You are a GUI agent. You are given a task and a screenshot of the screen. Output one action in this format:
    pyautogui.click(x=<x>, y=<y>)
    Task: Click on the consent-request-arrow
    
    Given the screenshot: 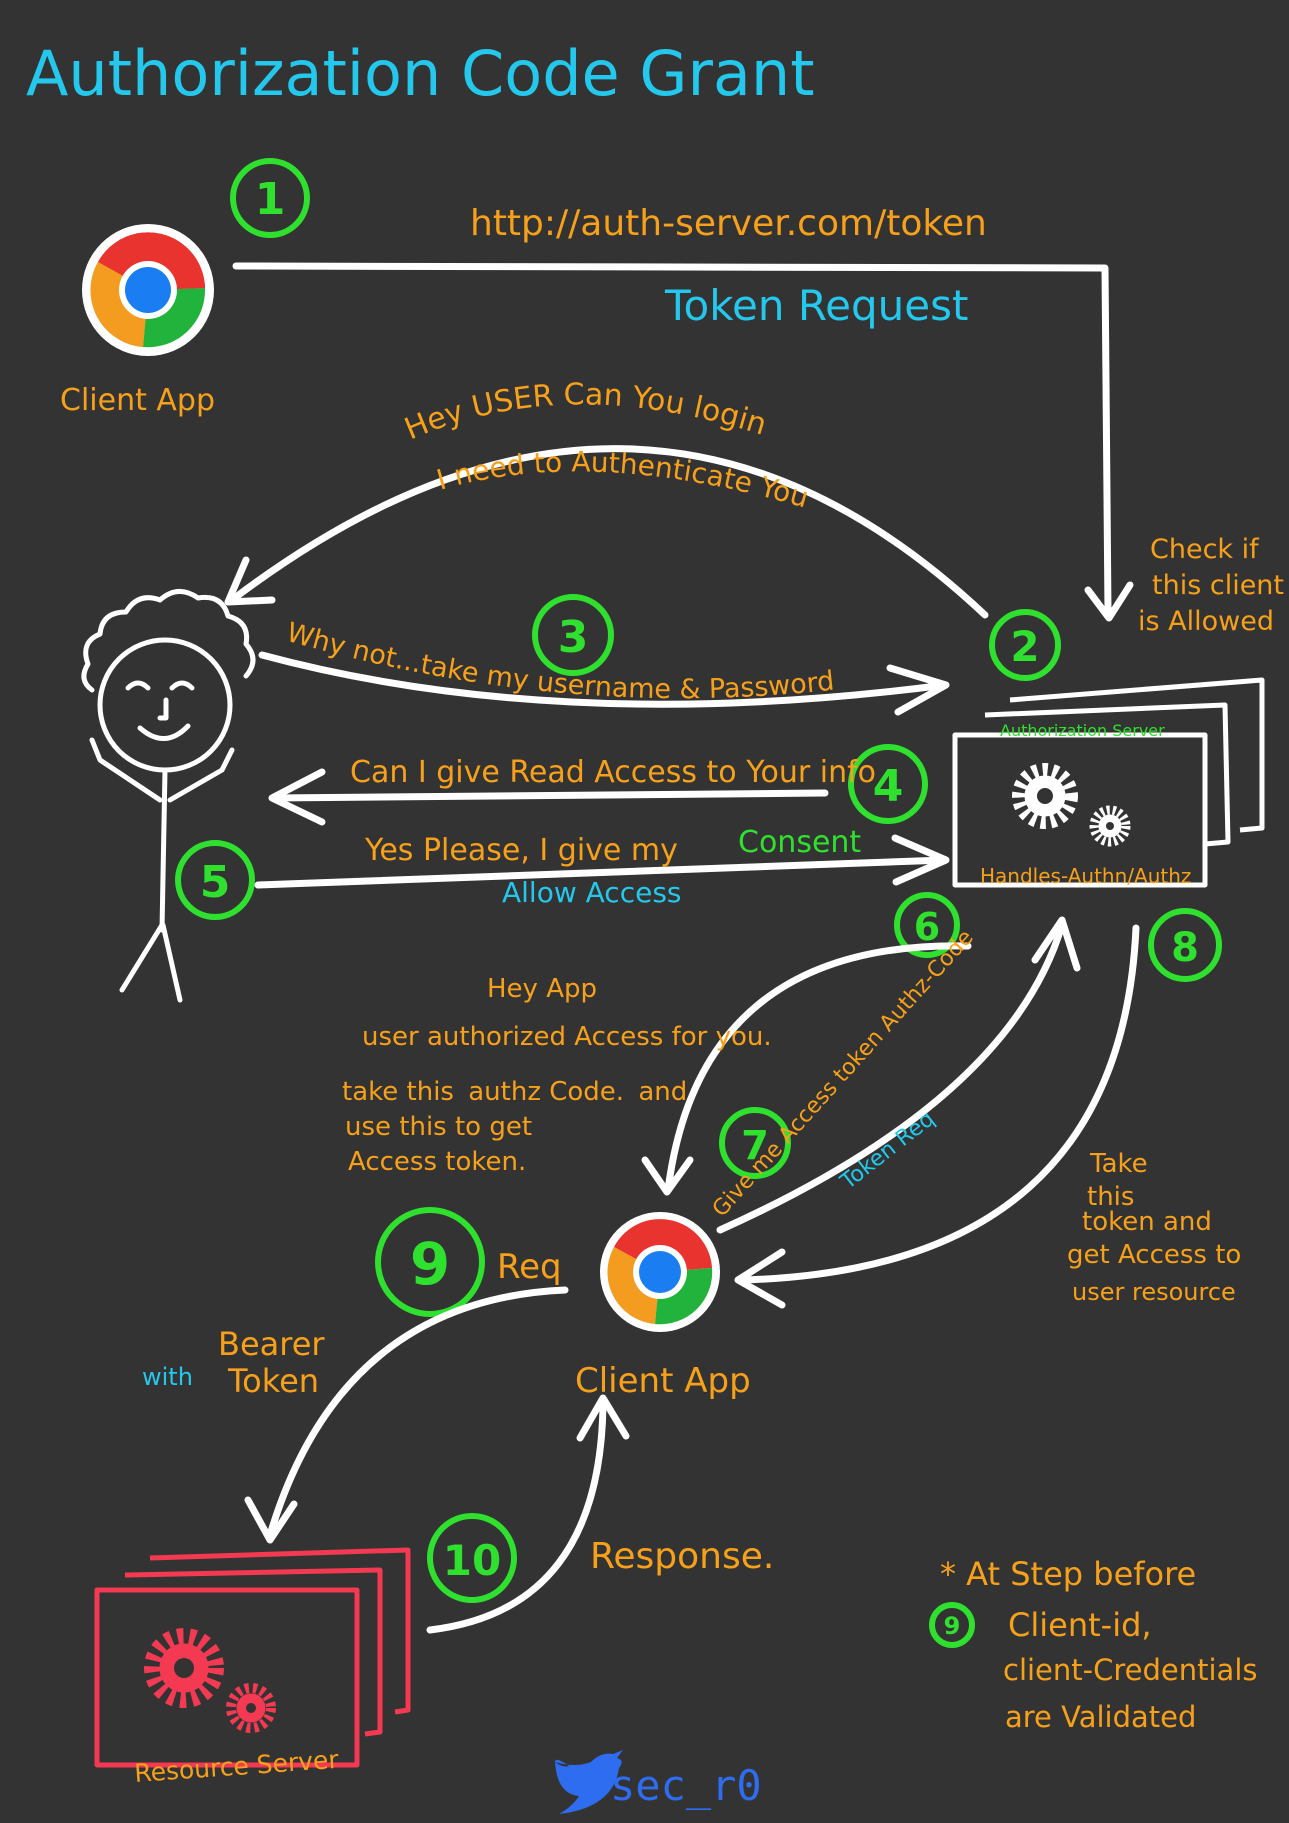 What is the action you would take?
    pyautogui.click(x=550, y=795)
    